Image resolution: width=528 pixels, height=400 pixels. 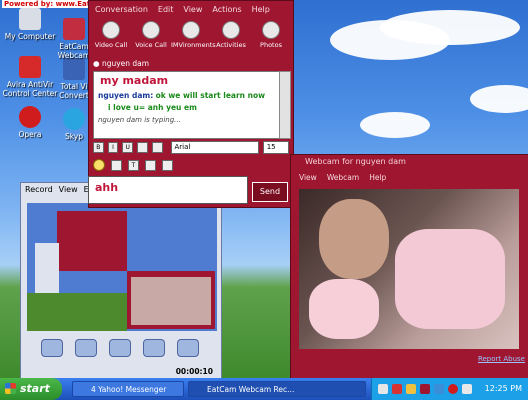 I want to click on menu-actions: Actions, so click(x=226, y=12).